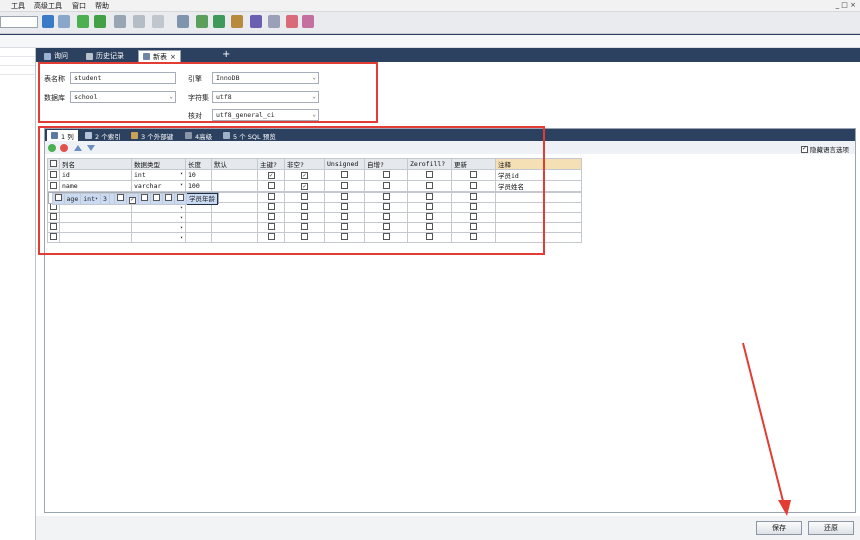  I want to click on backup-icon, so click(237, 21).